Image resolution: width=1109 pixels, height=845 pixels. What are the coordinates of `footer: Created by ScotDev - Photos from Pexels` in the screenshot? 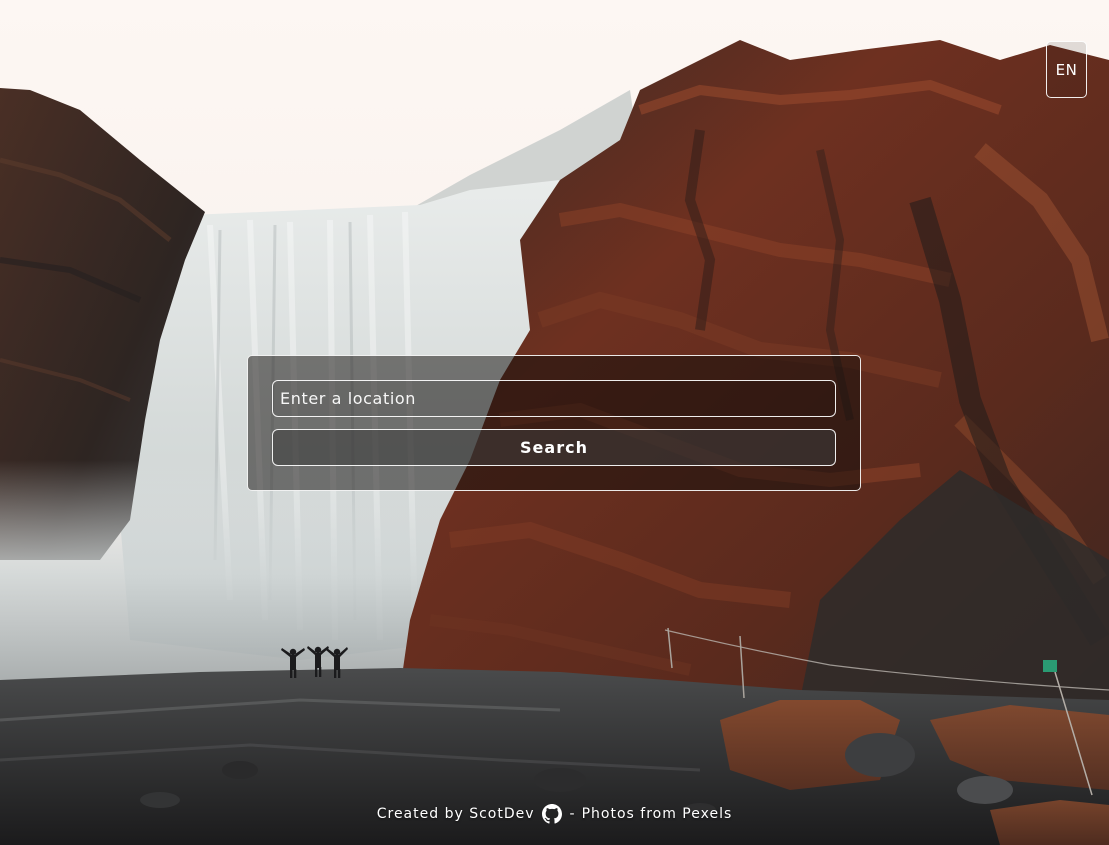 It's located at (554, 814).